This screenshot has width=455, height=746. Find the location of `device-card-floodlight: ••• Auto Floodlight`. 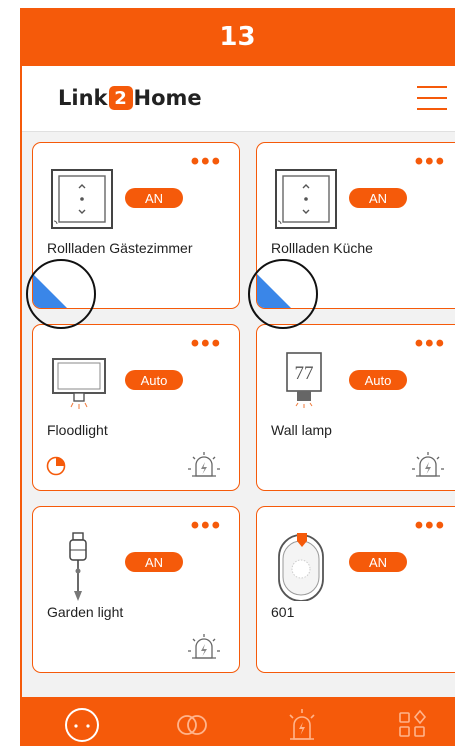

device-card-floodlight: ••• Auto Floodlight is located at coordinates (136, 407).